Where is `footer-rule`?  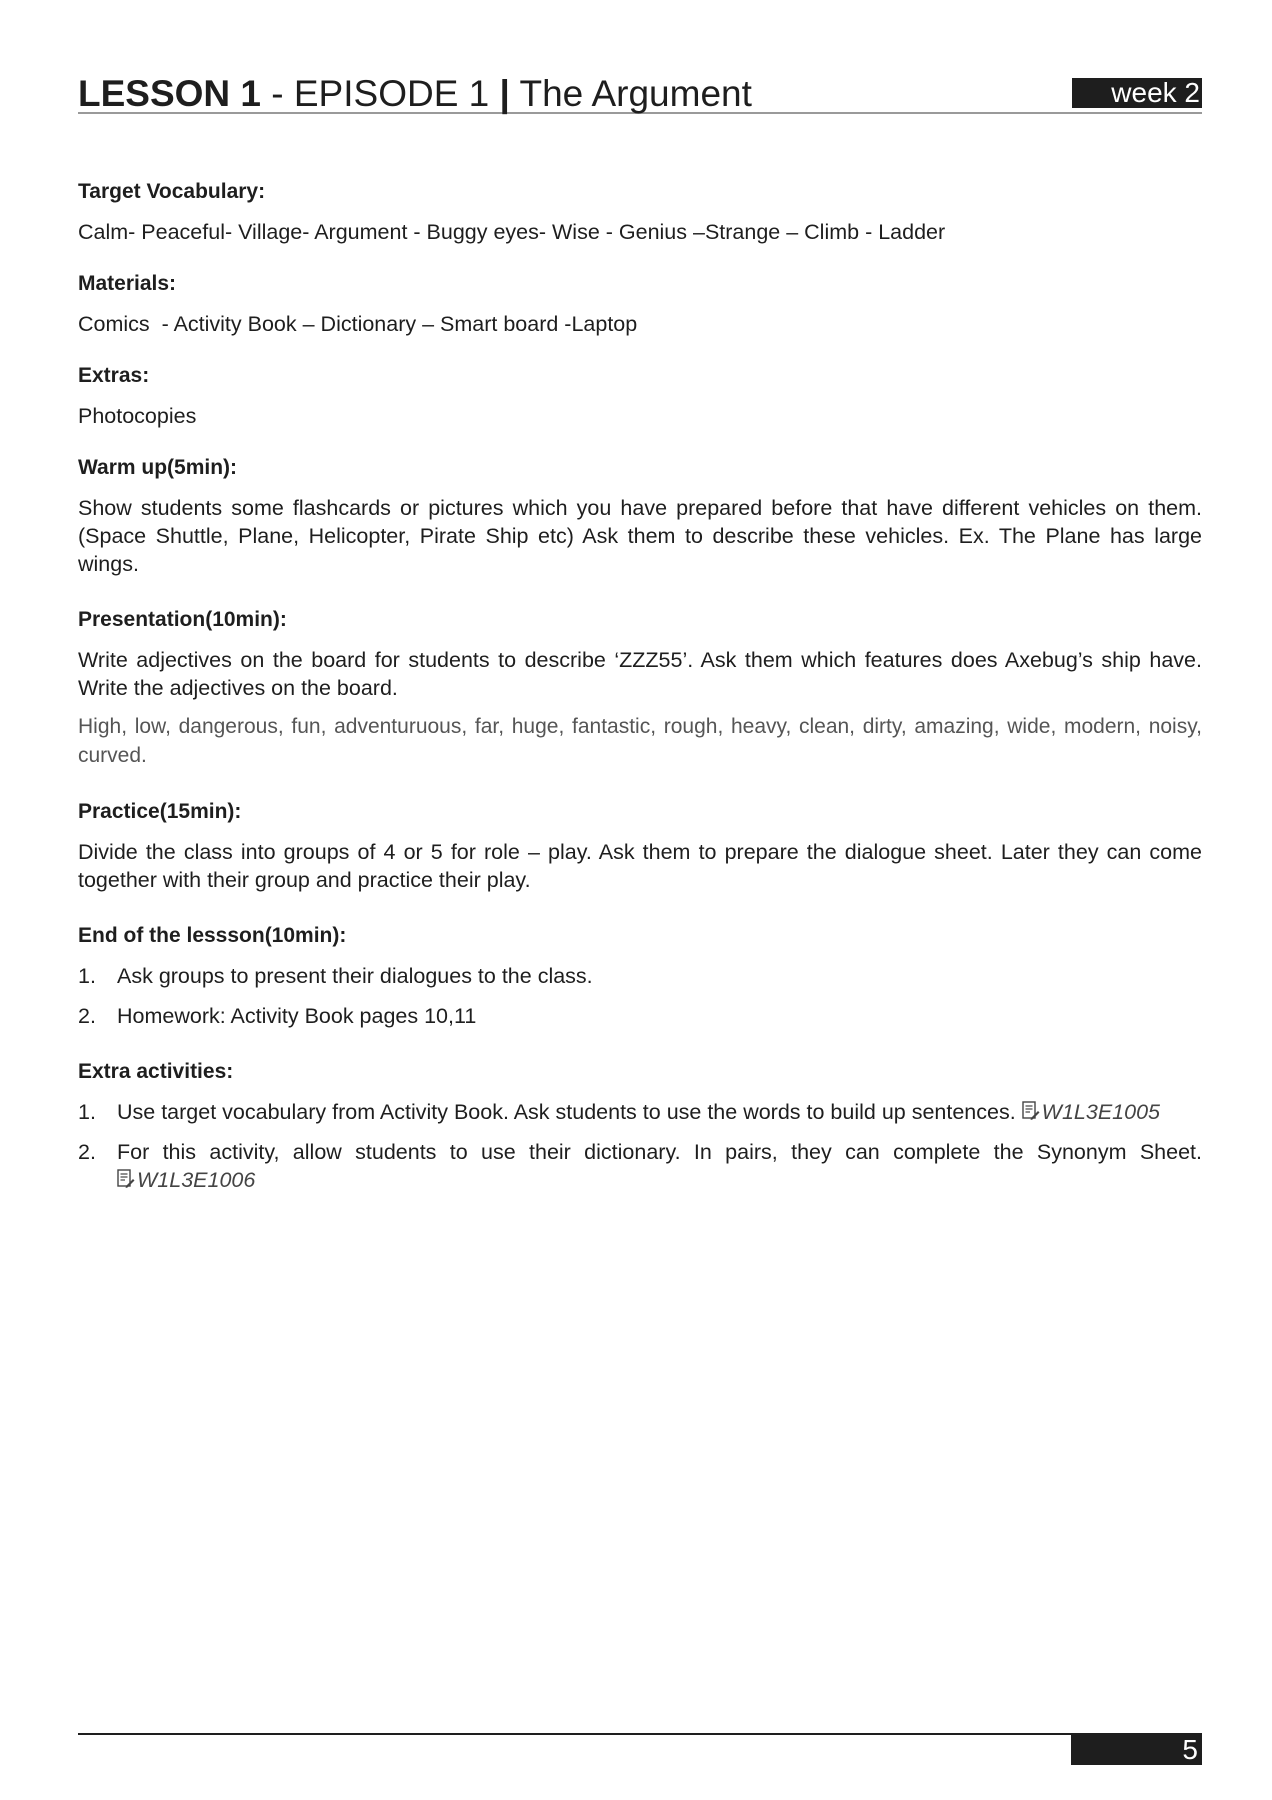 footer-rule is located at coordinates (640, 1734).